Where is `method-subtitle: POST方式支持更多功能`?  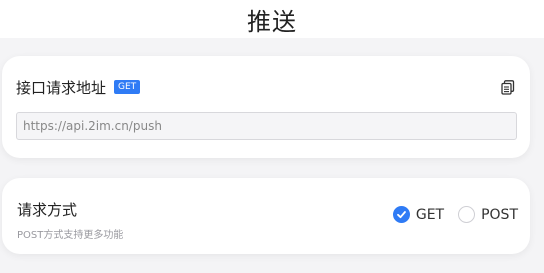 method-subtitle: POST方式支持更多功能 is located at coordinates (70, 235).